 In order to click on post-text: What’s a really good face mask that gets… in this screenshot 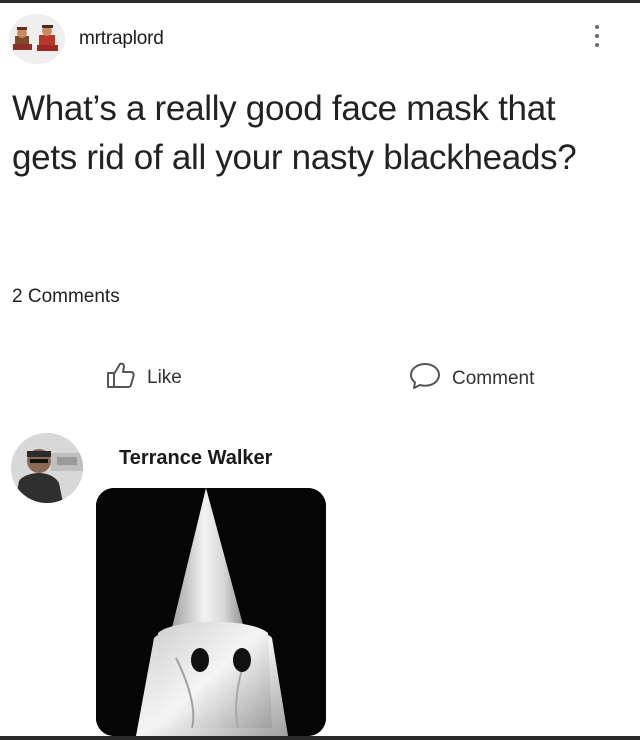, I will do `click(294, 133)`.